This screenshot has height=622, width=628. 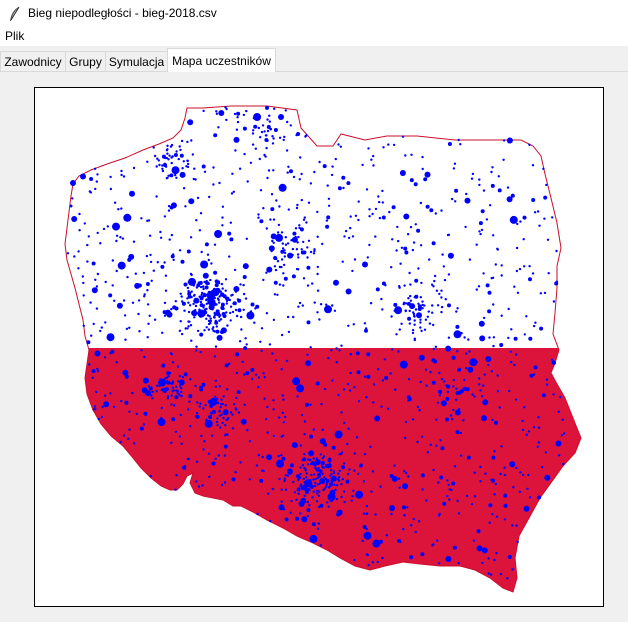 I want to click on tab-mapa-uczestnikow: Mapa uczestników, so click(x=221, y=60).